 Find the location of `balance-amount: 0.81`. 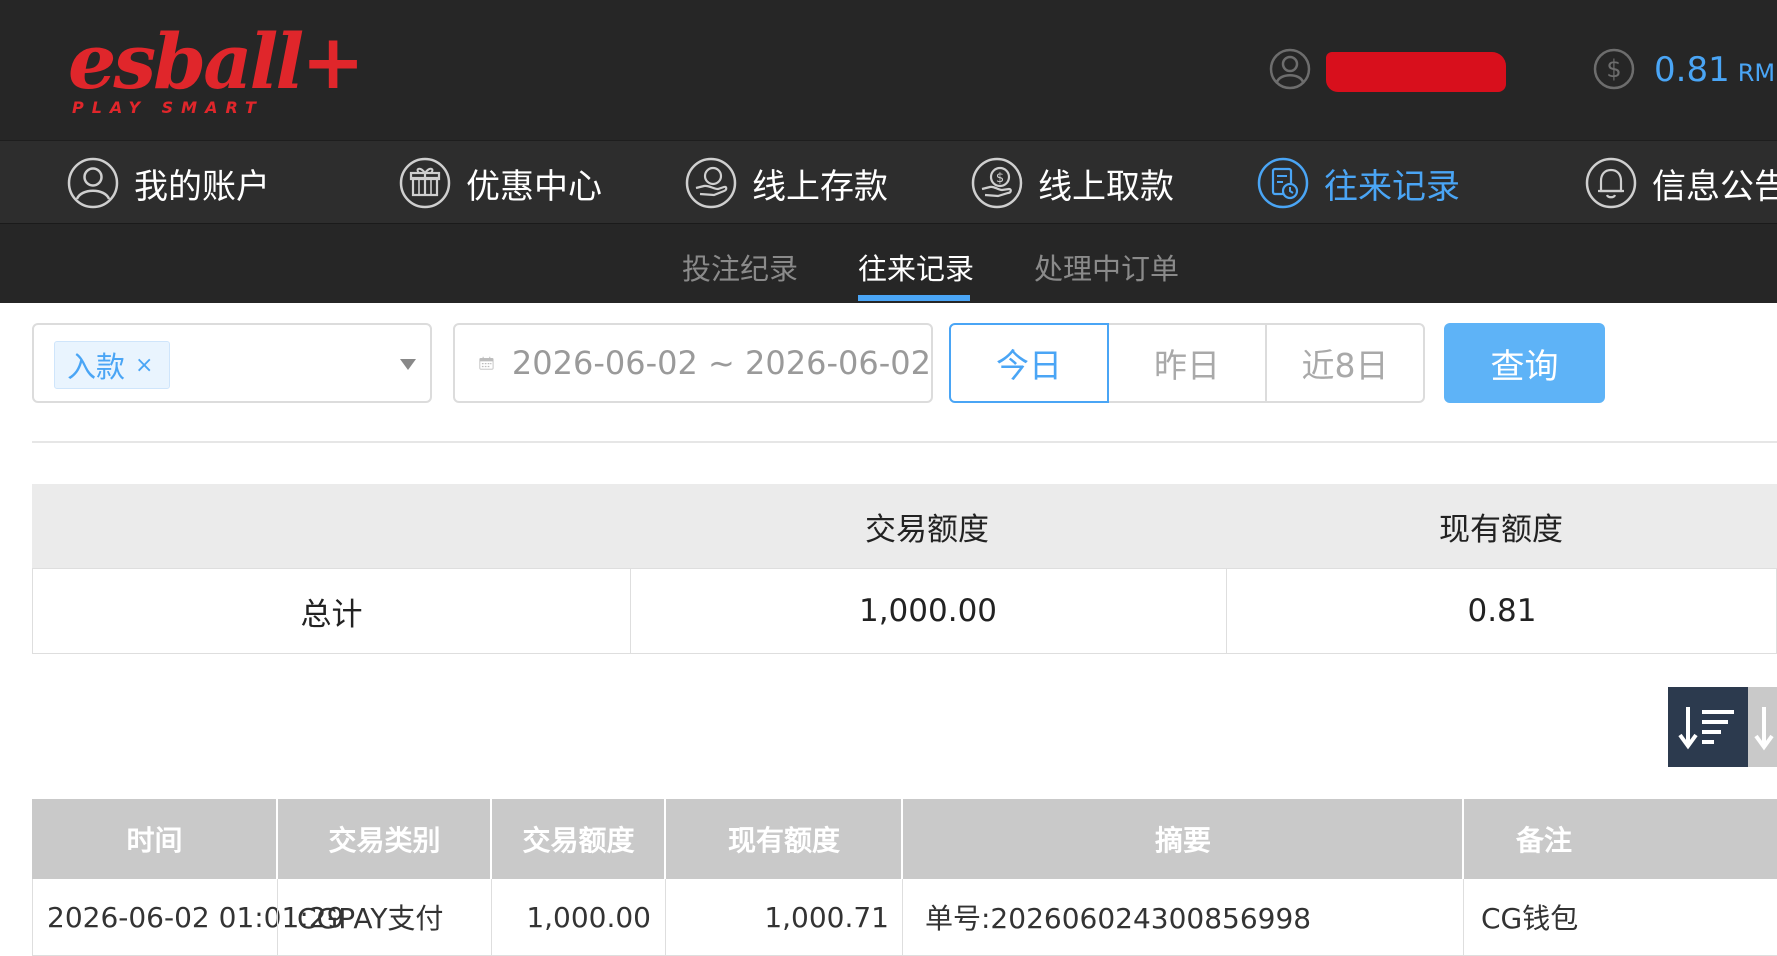

balance-amount: 0.81 is located at coordinates (1692, 70).